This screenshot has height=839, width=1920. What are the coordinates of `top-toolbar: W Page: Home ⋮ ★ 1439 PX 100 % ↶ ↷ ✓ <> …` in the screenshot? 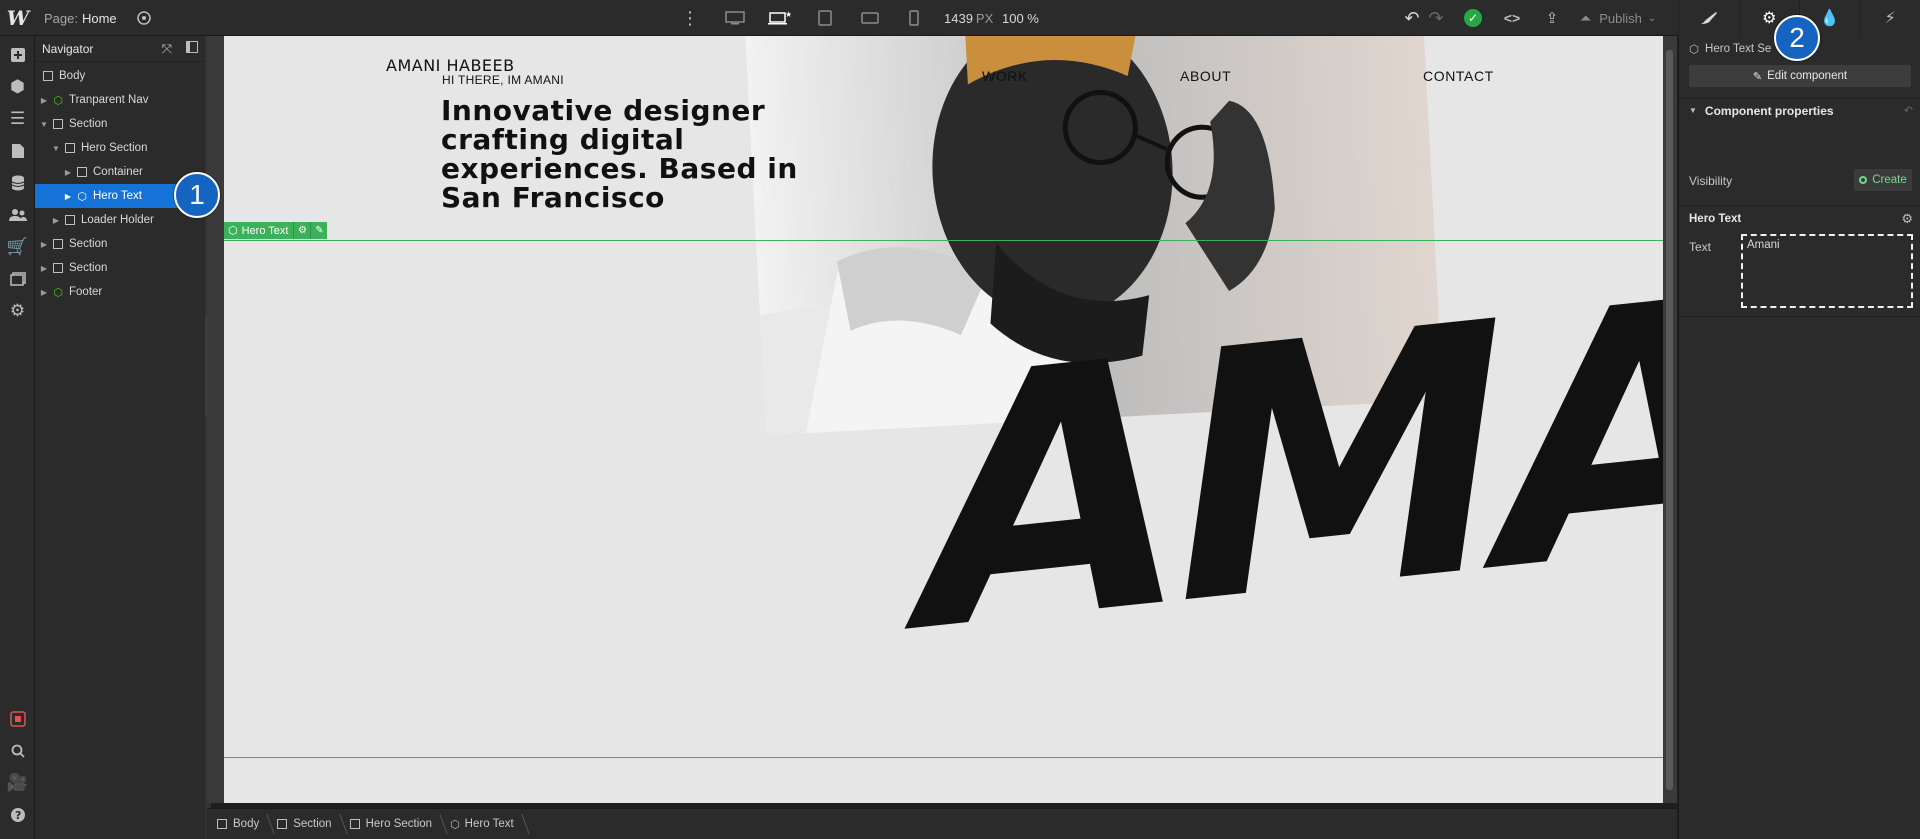 It's located at (960, 18).